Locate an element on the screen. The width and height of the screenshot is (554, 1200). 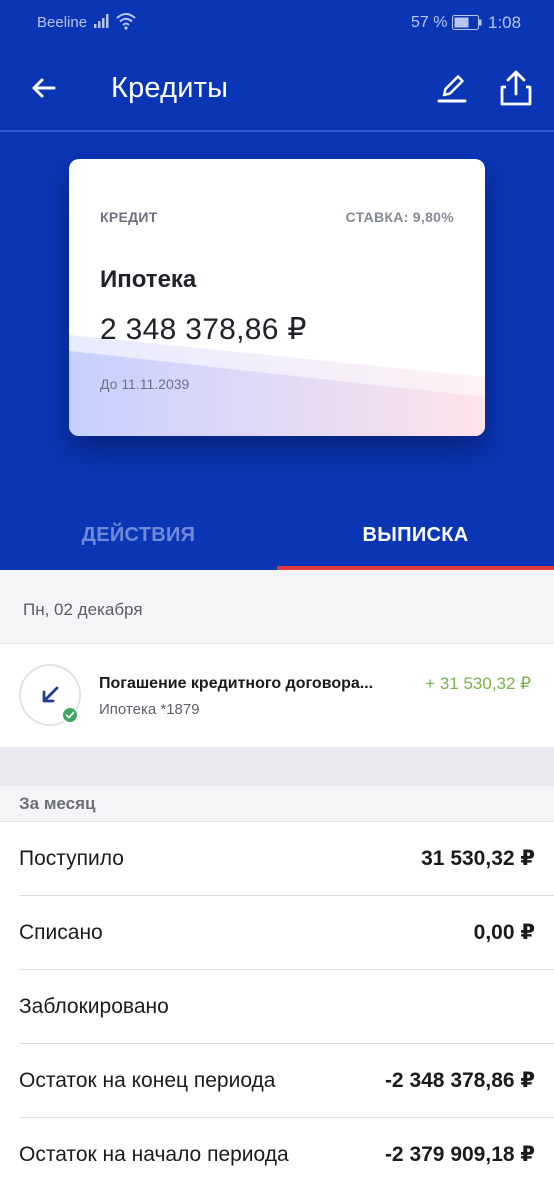
battery-icon is located at coordinates (467, 22).